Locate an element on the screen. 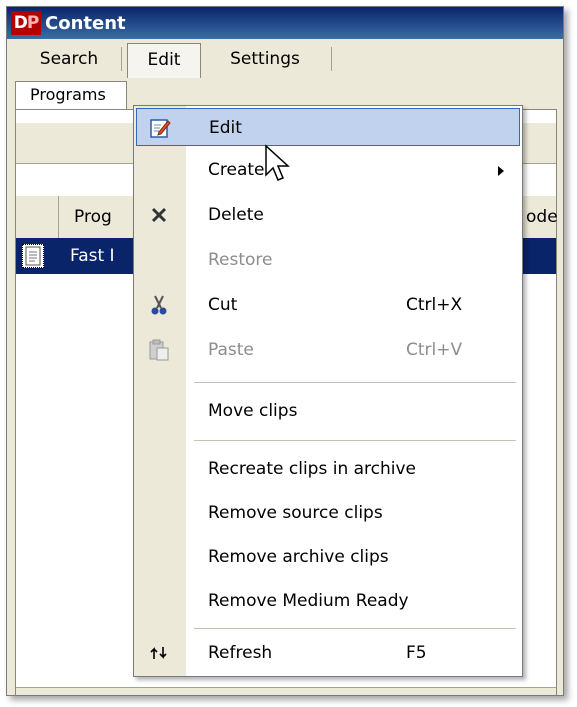 This screenshot has height=707, width=577. title-bar: DP Content is located at coordinates (285, 23).